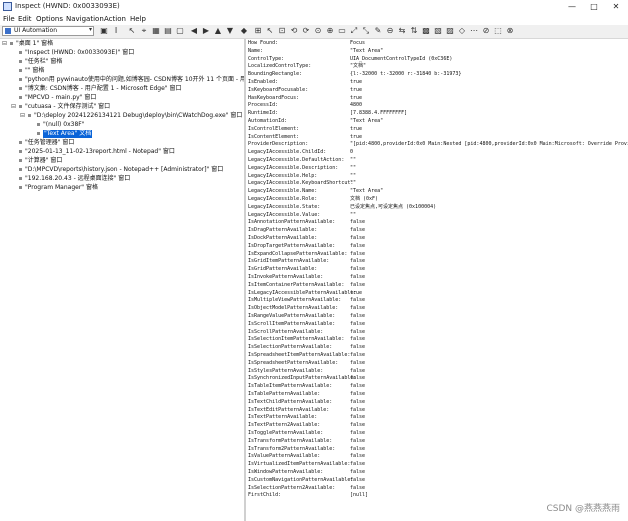 Image resolution: width=628 pixels, height=521 pixels. I want to click on view-mode-select: UI Automation ▾, so click(48, 31).